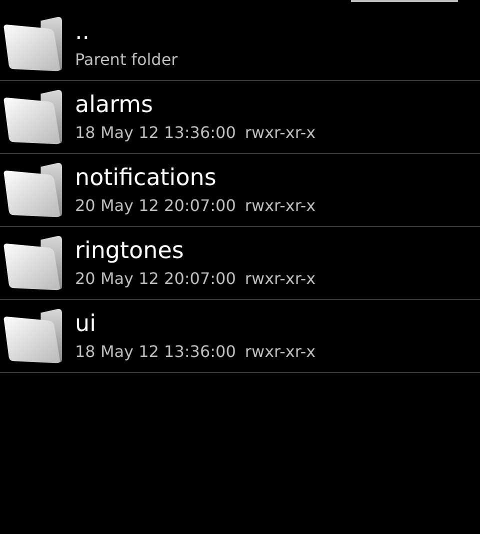 The image size is (480, 534). What do you see at coordinates (240, 336) in the screenshot?
I see `folder-row: ui 18 May 12 13:36:00 rwxr-xr-x` at bounding box center [240, 336].